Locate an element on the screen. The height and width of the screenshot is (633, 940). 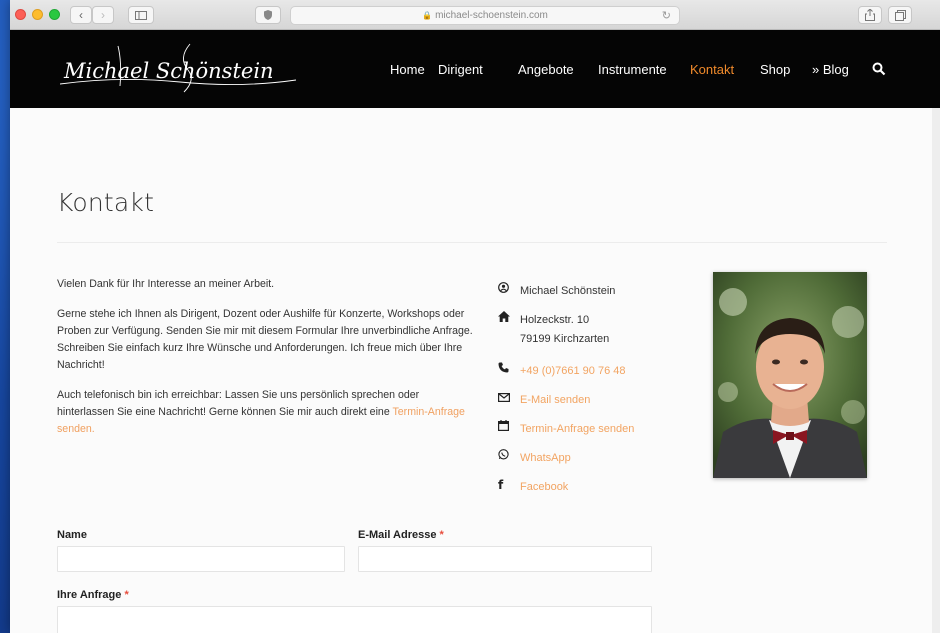
portrait-photo is located at coordinates (790, 375).